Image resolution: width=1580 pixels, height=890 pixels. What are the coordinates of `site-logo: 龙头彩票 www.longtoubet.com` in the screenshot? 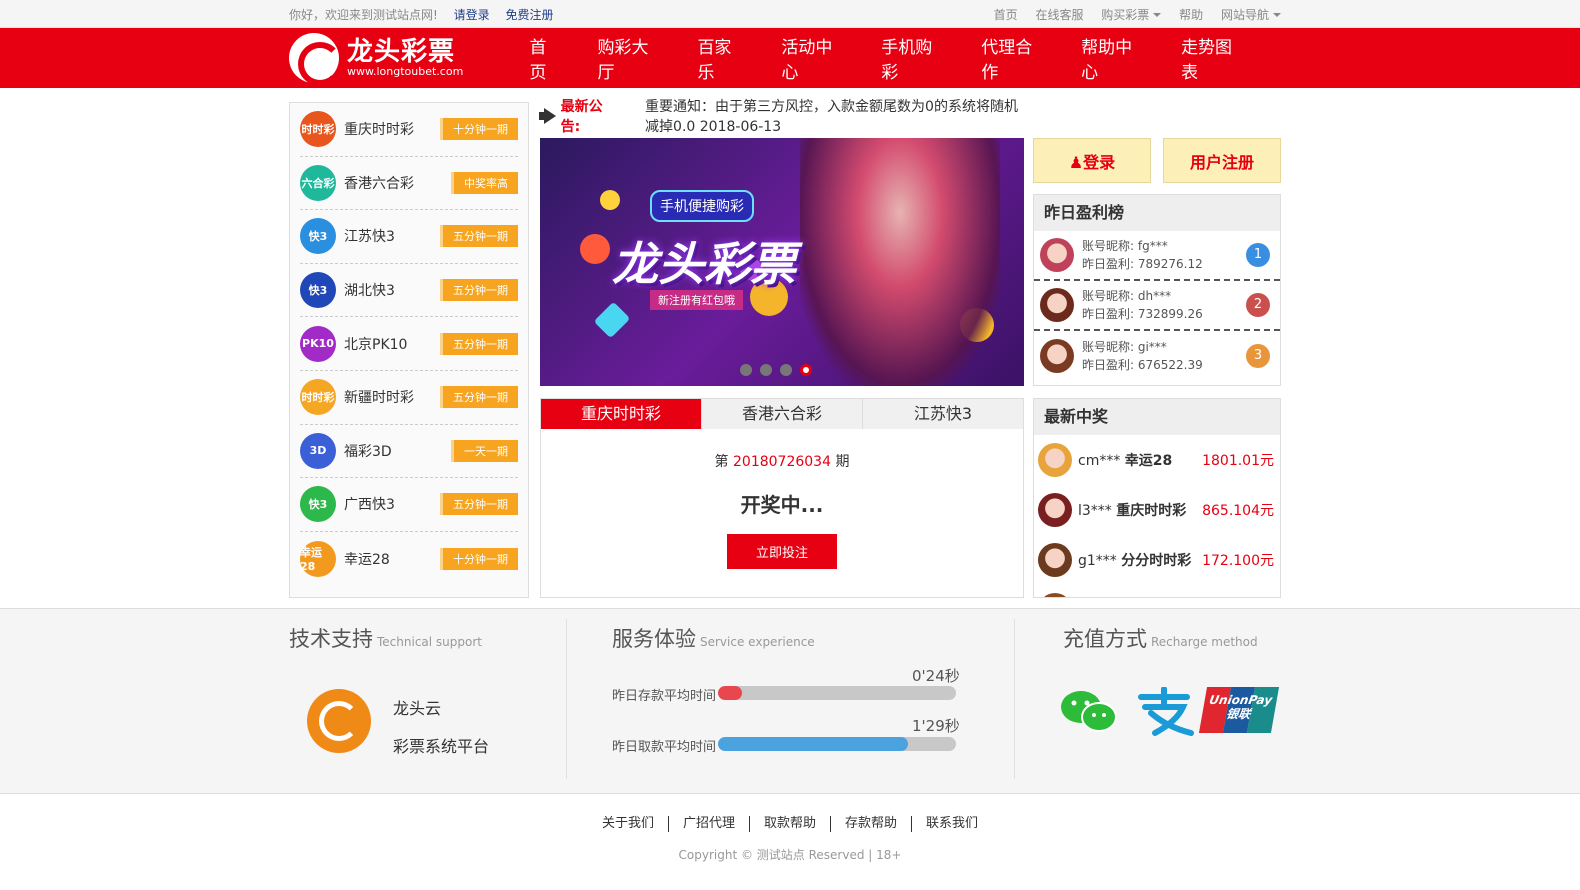 It's located at (409, 59).